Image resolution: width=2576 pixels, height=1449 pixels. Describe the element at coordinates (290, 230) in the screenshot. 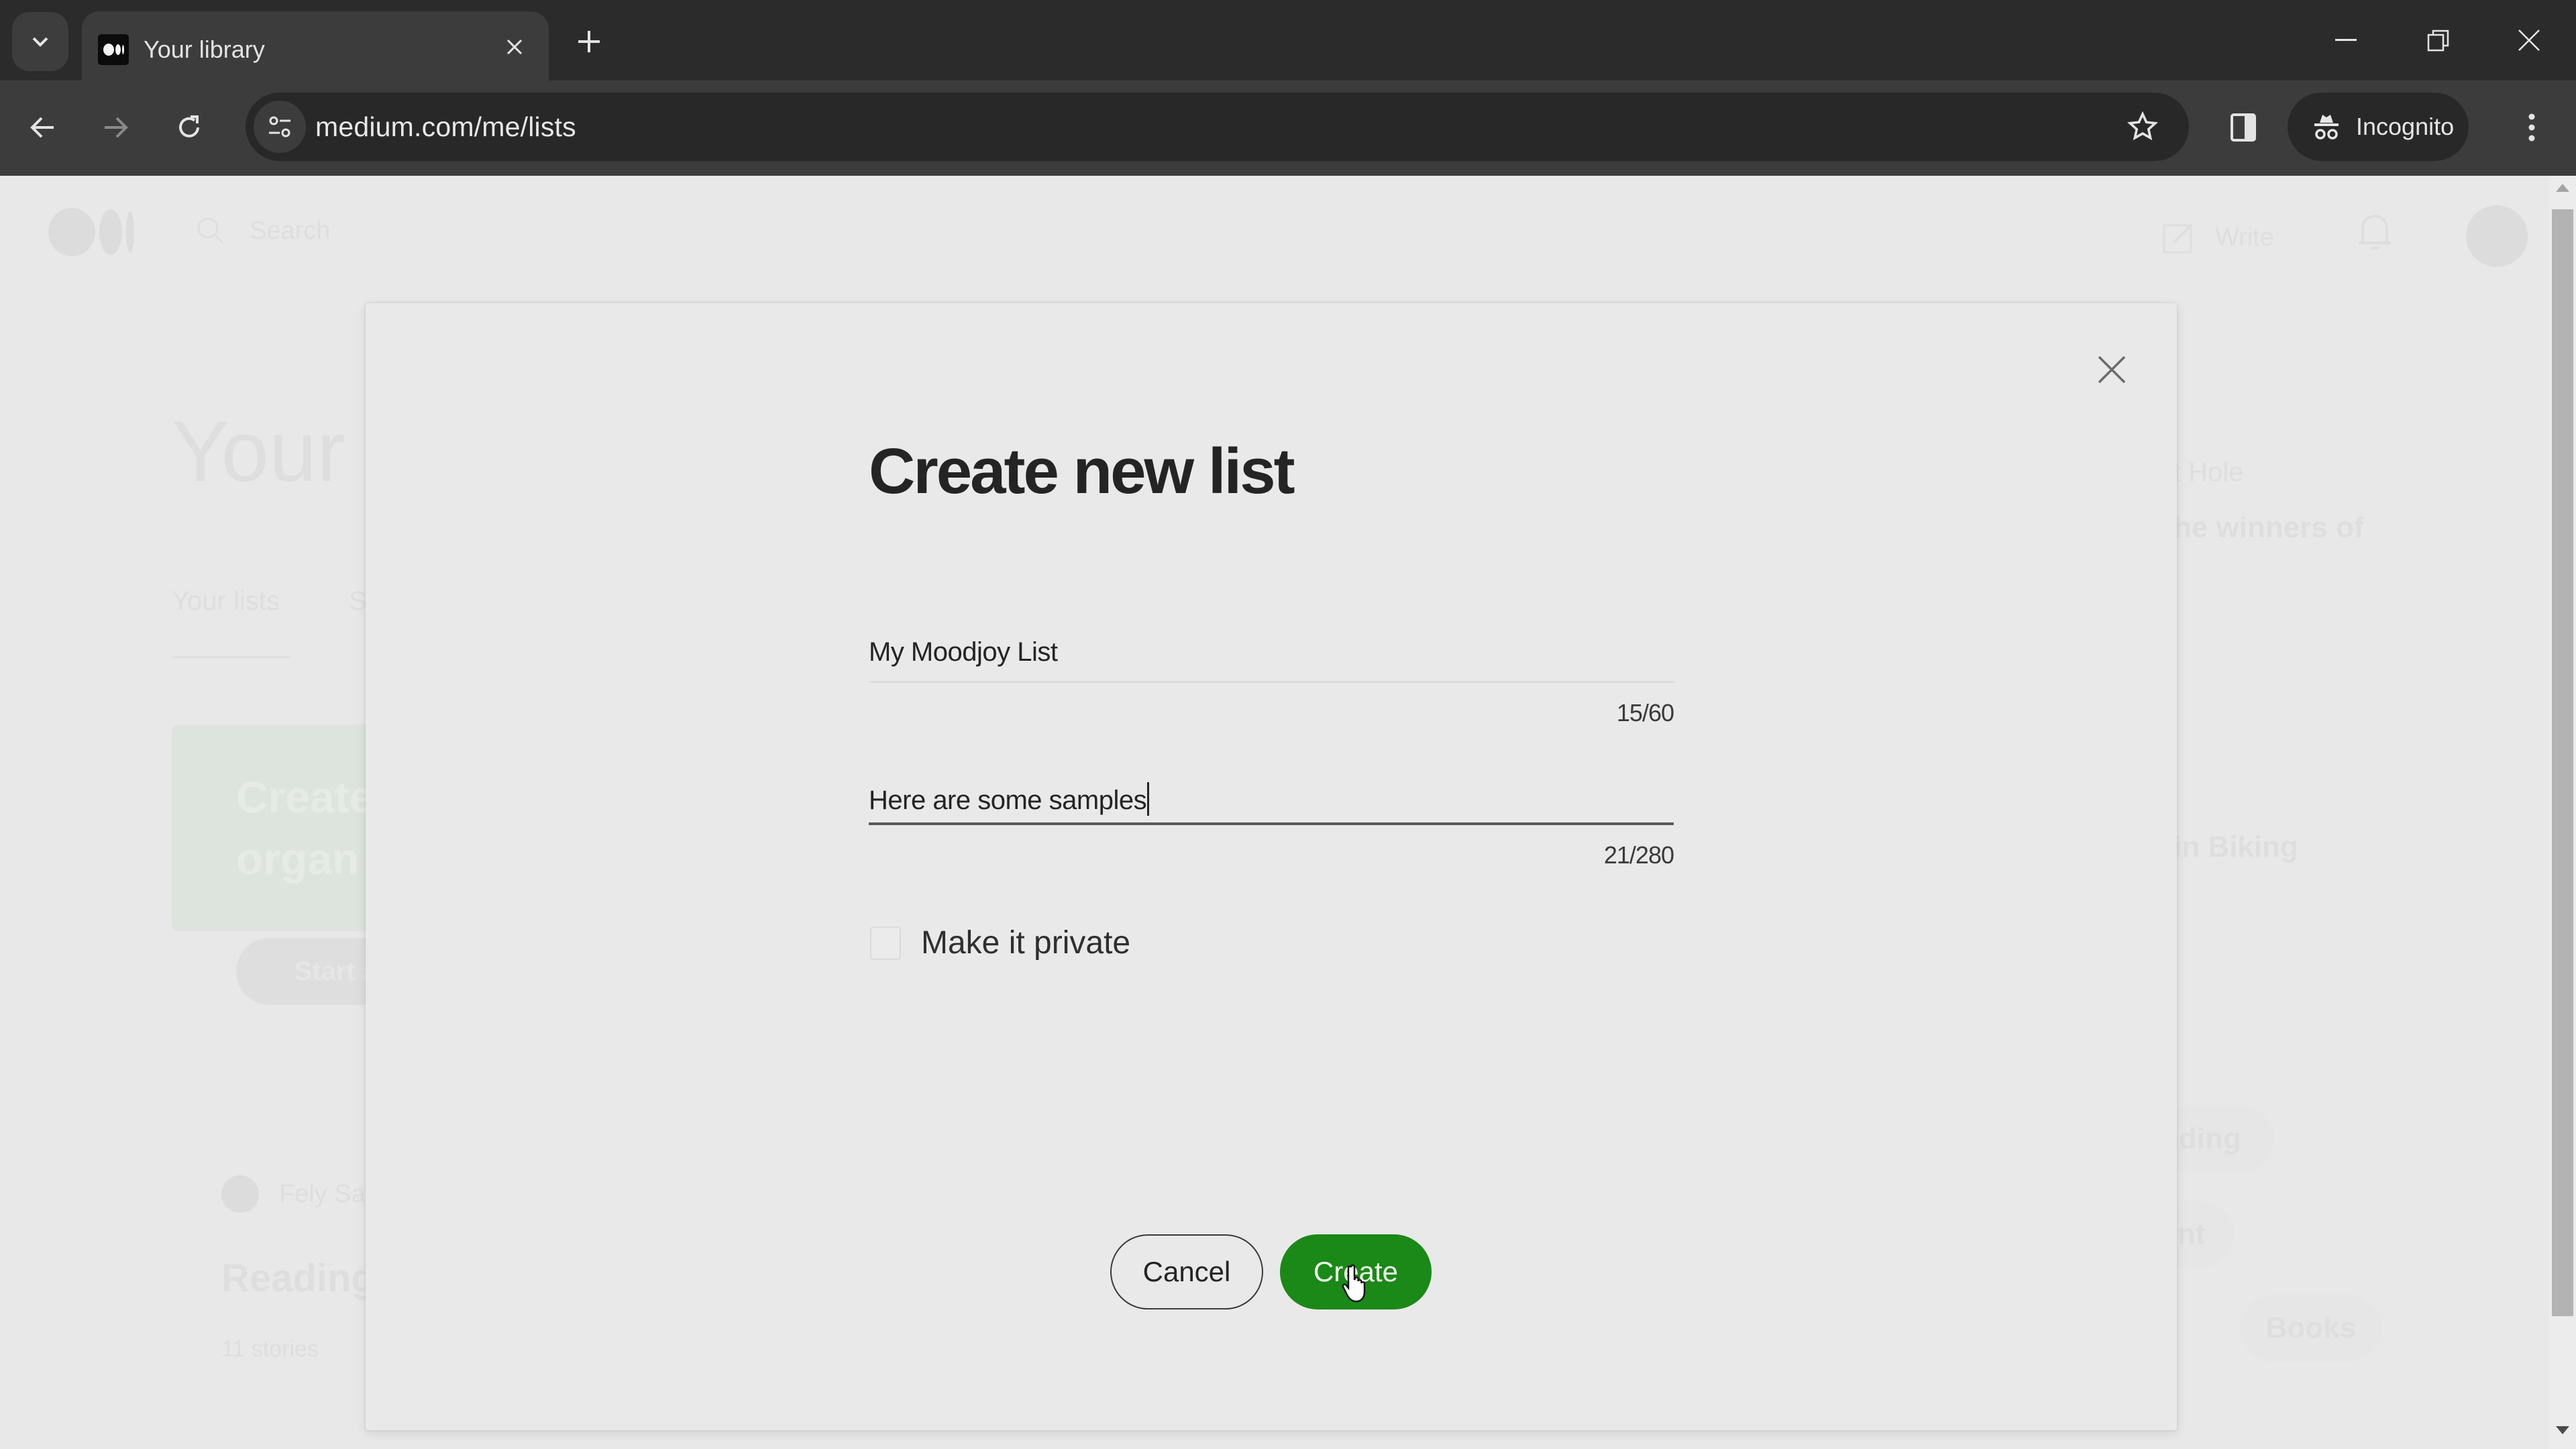

I see `search-placeholder: Search` at that location.